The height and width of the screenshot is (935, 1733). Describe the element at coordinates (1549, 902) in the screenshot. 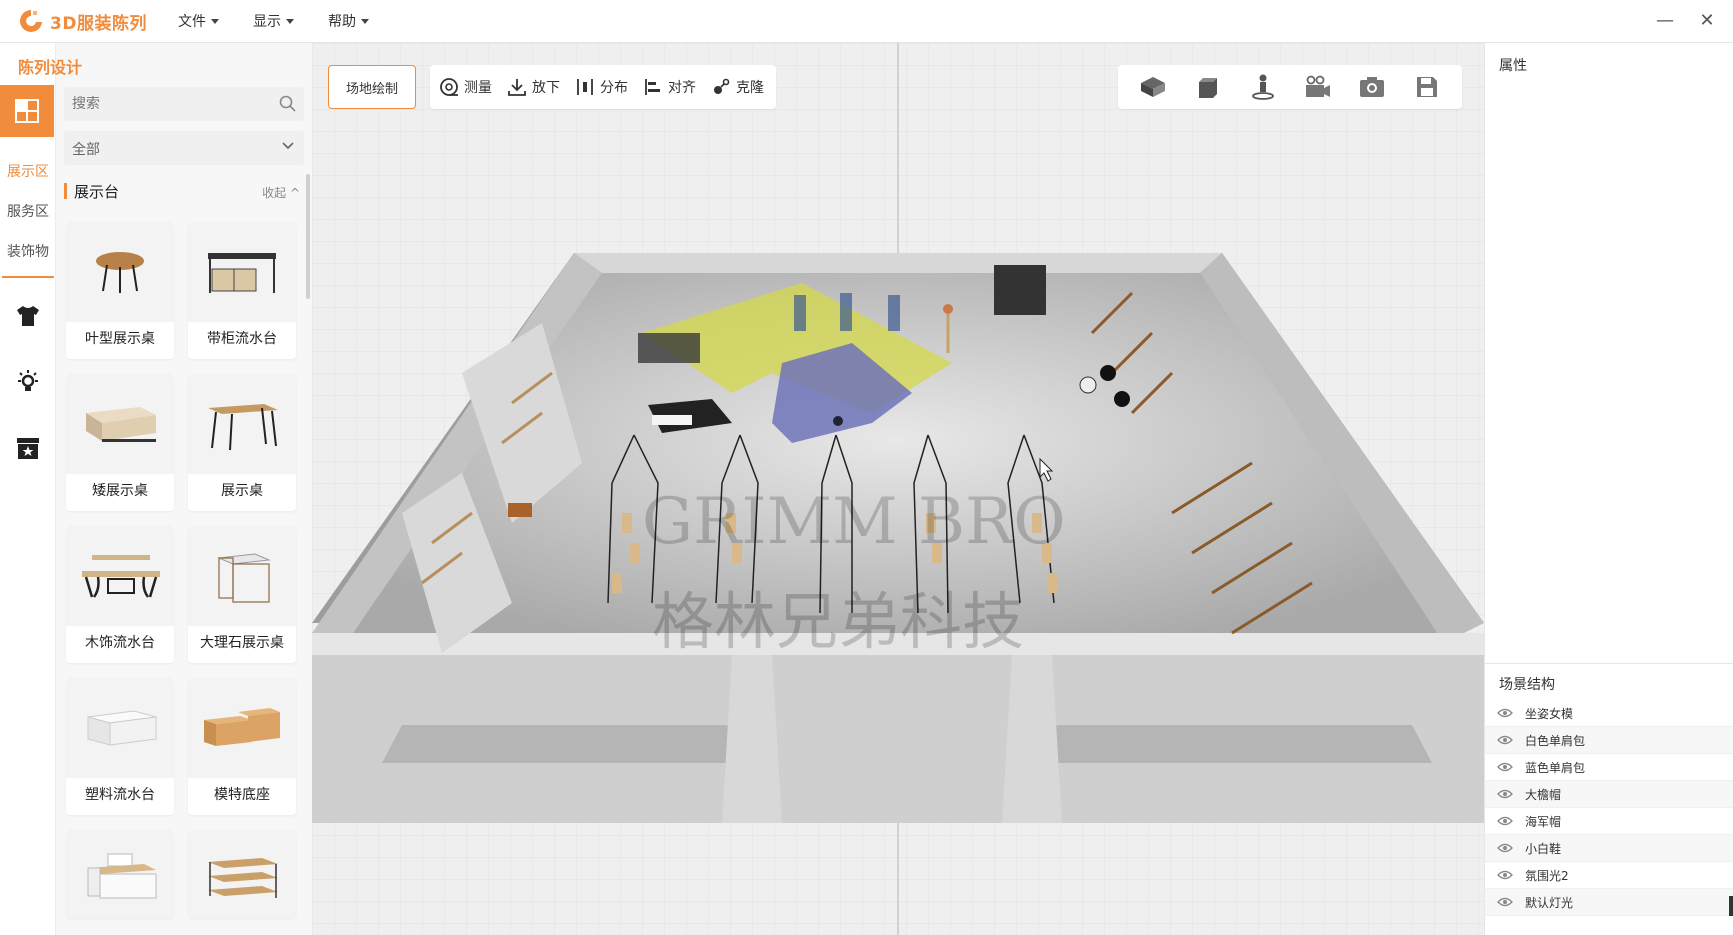

I see `scene-item-label: 默认灯光` at that location.